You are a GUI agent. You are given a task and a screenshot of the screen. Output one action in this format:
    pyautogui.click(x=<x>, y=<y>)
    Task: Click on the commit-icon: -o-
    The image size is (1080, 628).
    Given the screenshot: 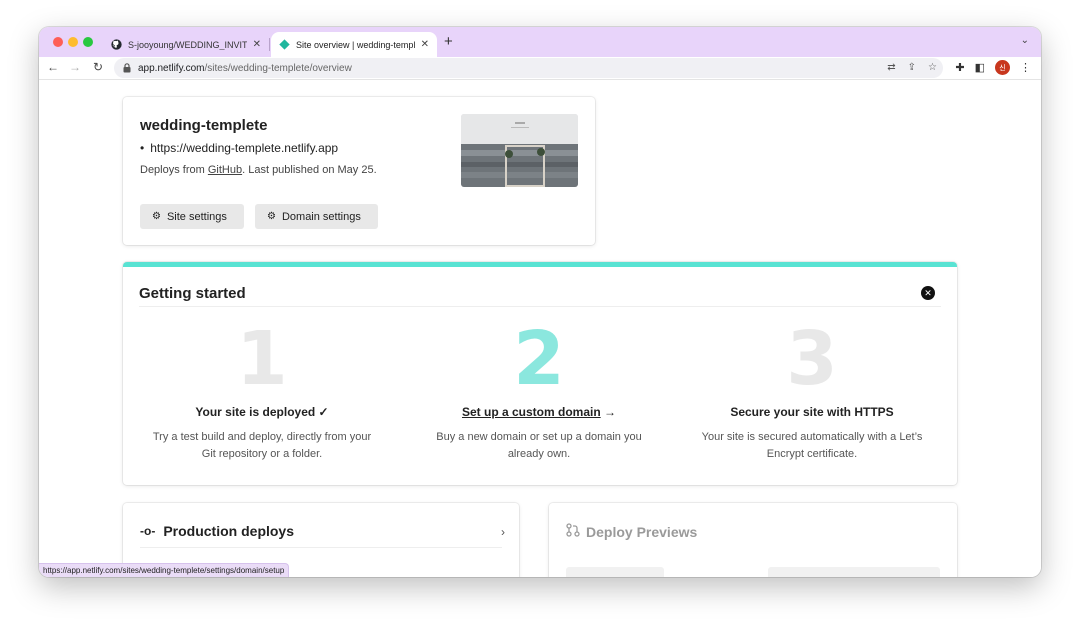 What is the action you would take?
    pyautogui.click(x=148, y=531)
    